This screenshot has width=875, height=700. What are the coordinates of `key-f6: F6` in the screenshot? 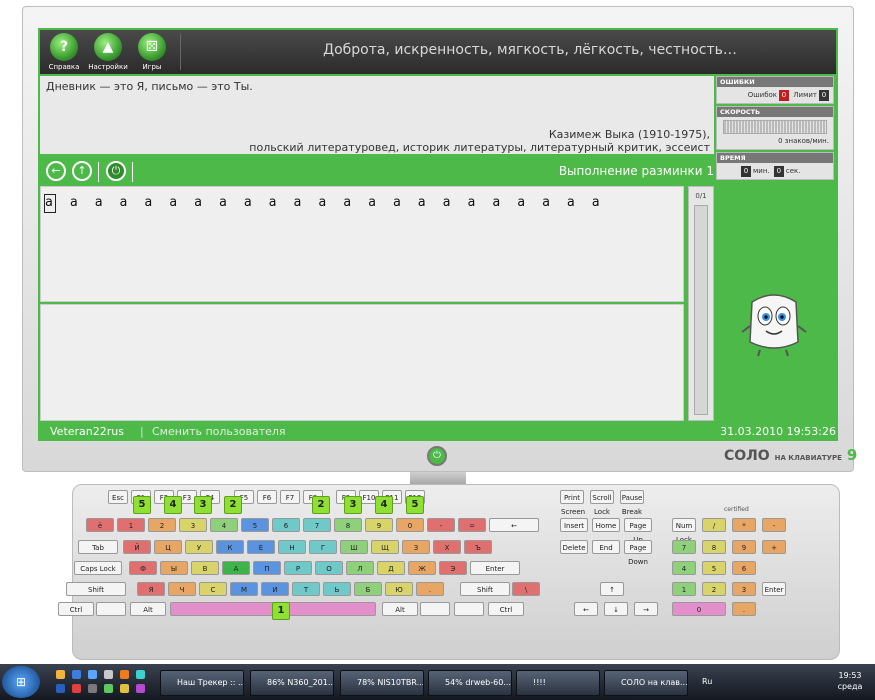 It's located at (267, 497).